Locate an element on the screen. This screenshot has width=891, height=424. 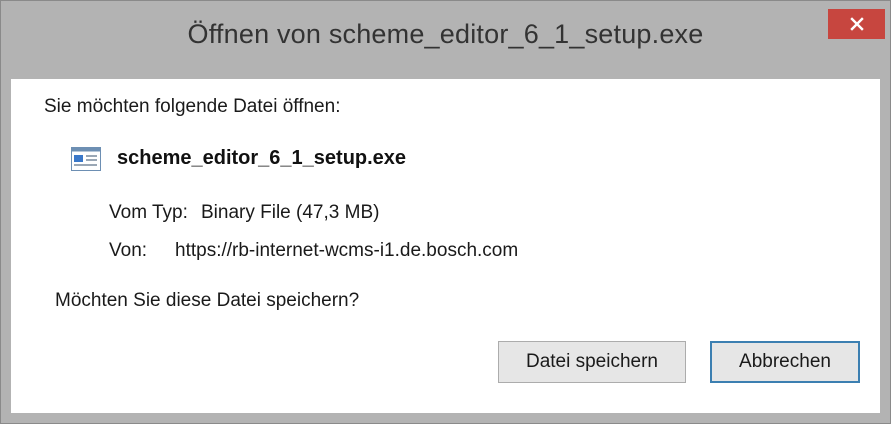
file-name: scheme_editor_6_1_setup.exe is located at coordinates (262, 158).